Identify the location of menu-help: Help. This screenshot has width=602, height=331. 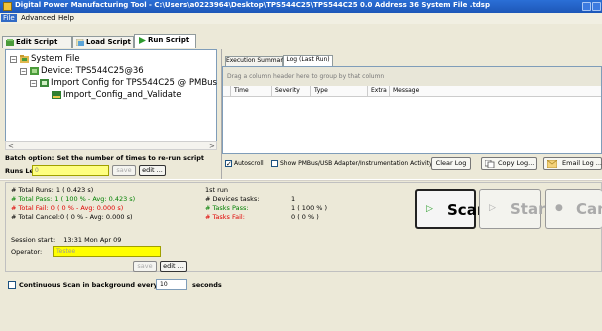
(66, 18).